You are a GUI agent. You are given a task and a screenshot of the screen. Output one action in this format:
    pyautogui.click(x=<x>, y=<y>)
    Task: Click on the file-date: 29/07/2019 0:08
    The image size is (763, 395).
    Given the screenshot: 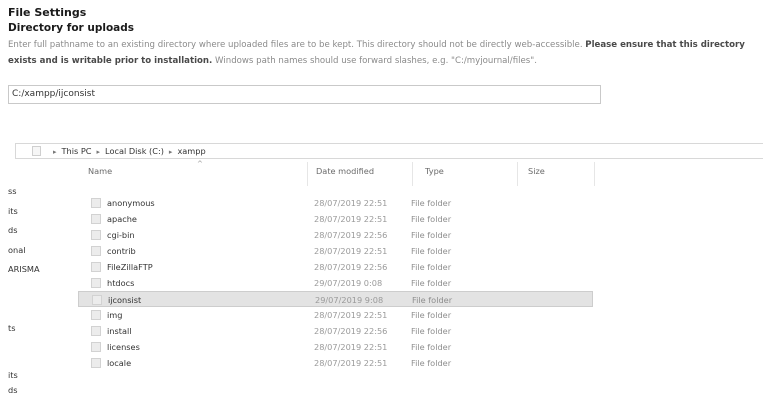 What is the action you would take?
    pyautogui.click(x=348, y=283)
    